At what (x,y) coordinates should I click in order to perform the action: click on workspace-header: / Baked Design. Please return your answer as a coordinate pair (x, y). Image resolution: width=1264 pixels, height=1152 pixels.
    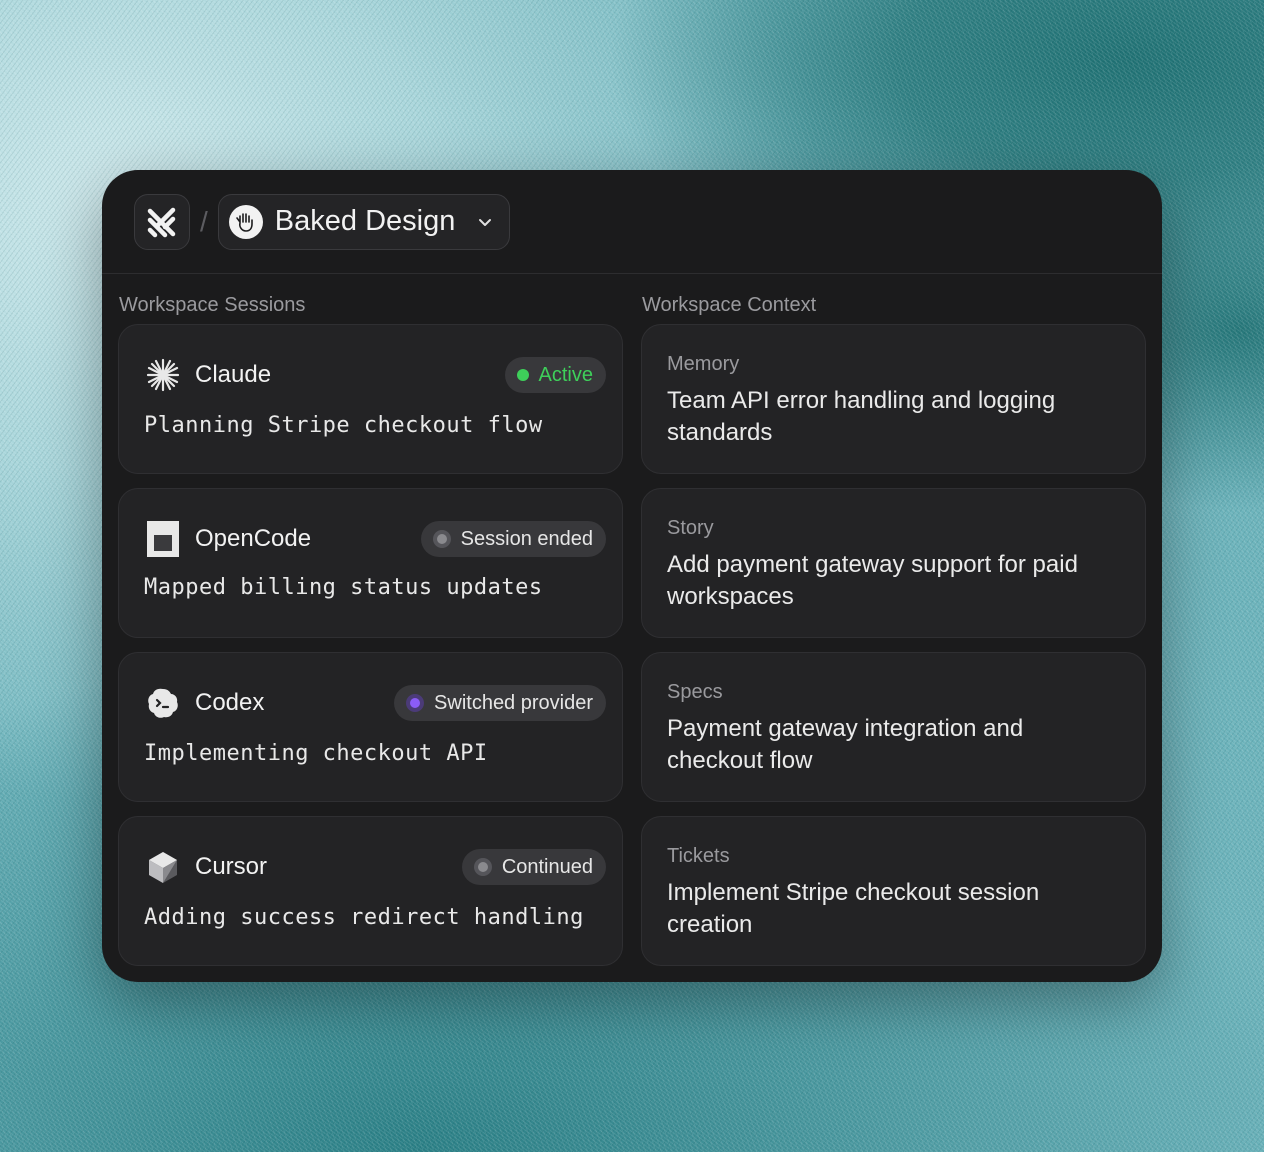
    Looking at the image, I should click on (632, 222).